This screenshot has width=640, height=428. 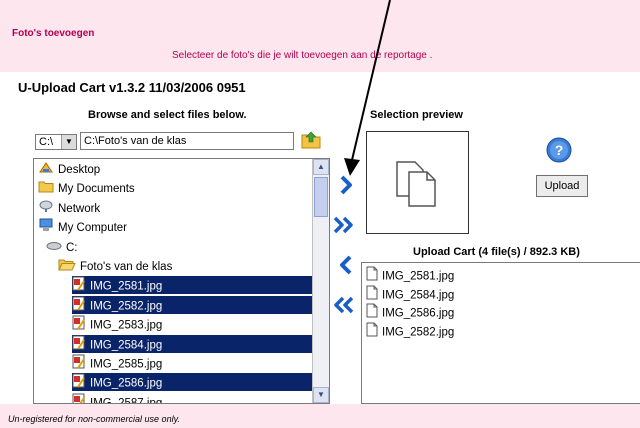 I want to click on scroll-down-icon: ▼, so click(x=321, y=395).